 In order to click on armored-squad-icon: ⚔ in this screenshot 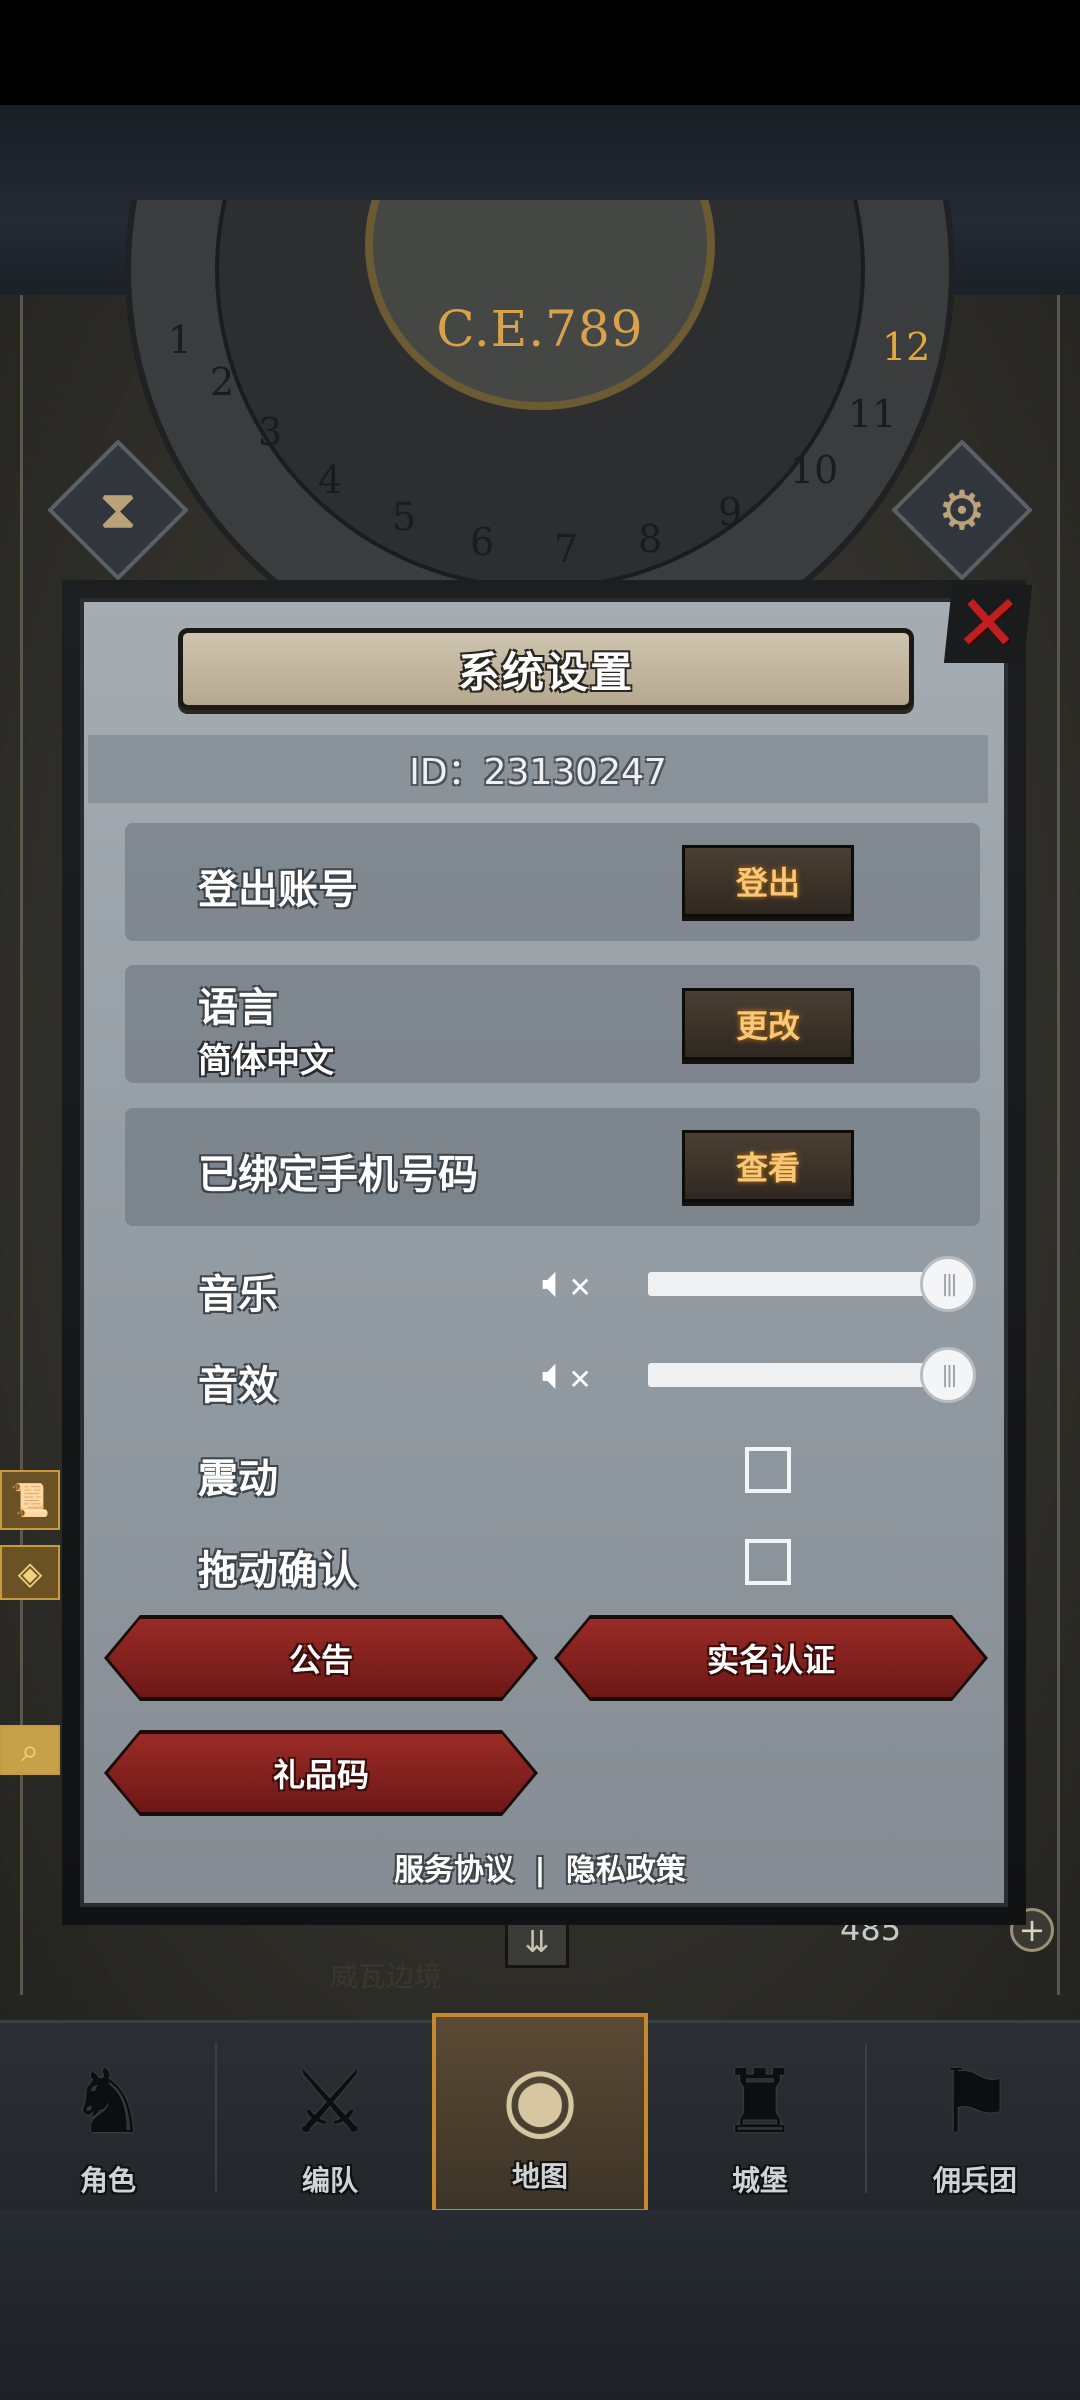, I will do `click(330, 2101)`.